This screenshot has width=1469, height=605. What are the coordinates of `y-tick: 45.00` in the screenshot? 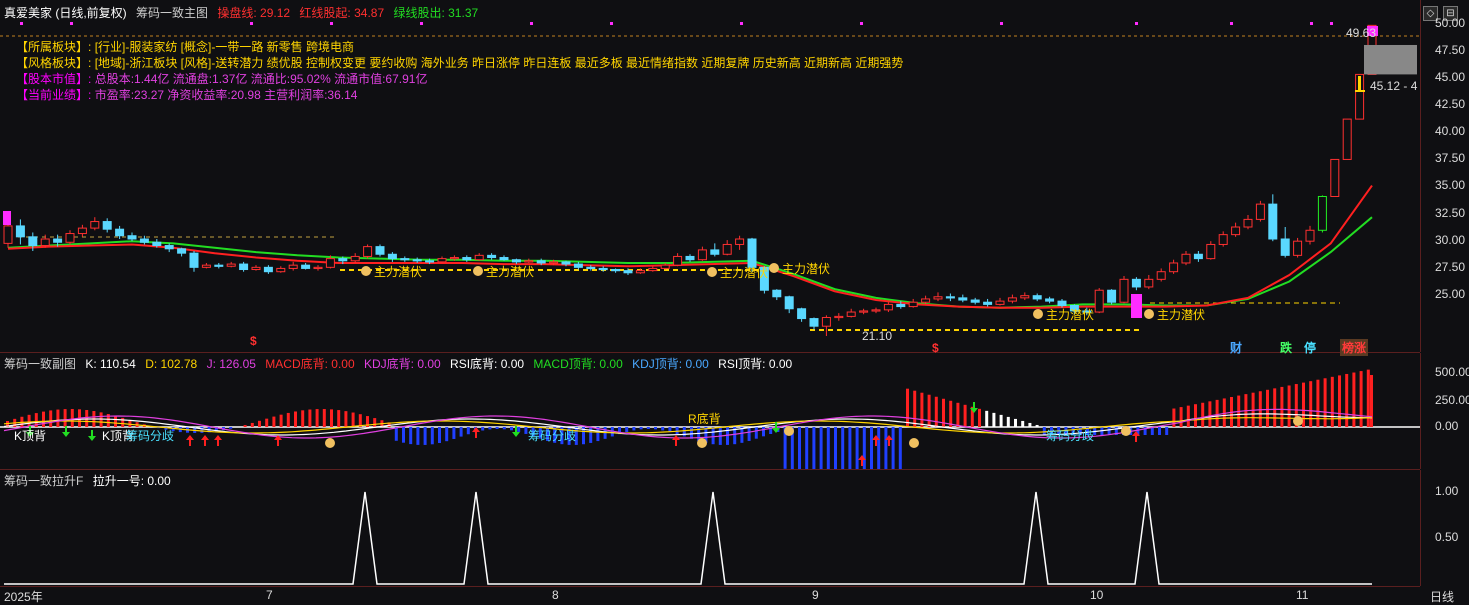 It's located at (1450, 77).